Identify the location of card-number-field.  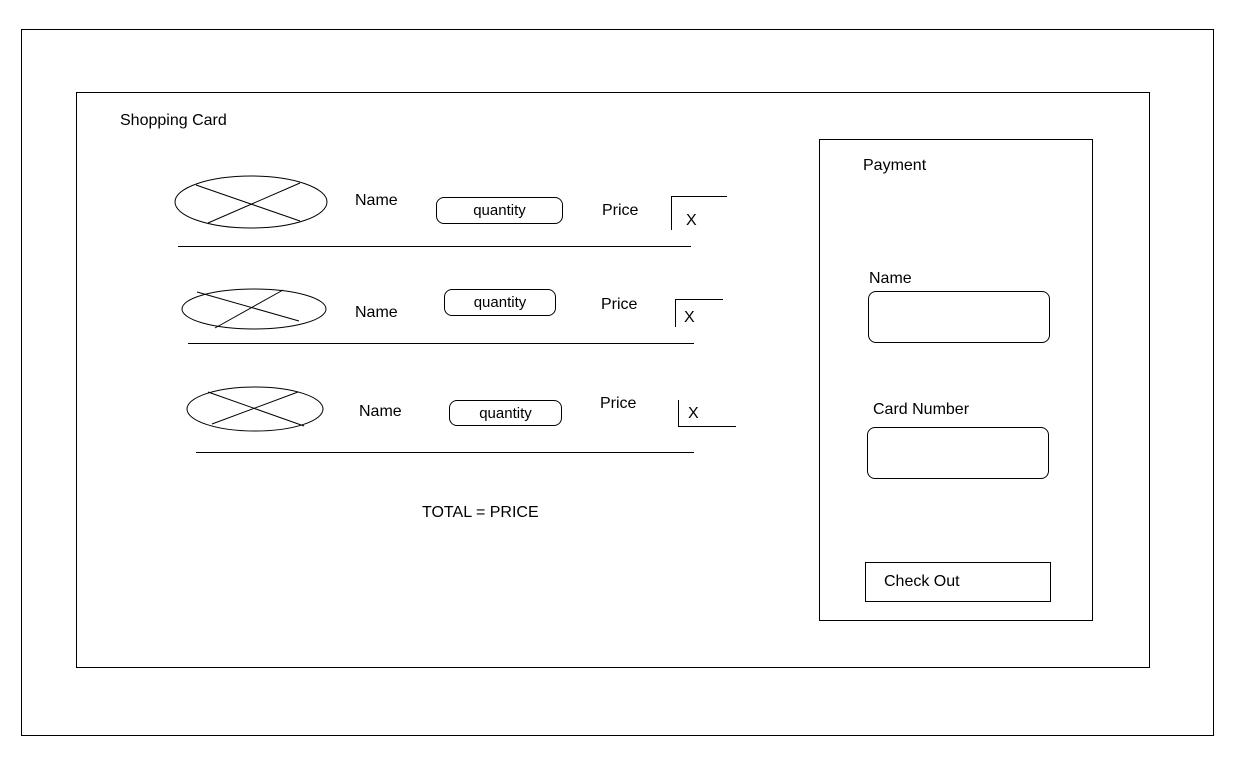
(958, 453).